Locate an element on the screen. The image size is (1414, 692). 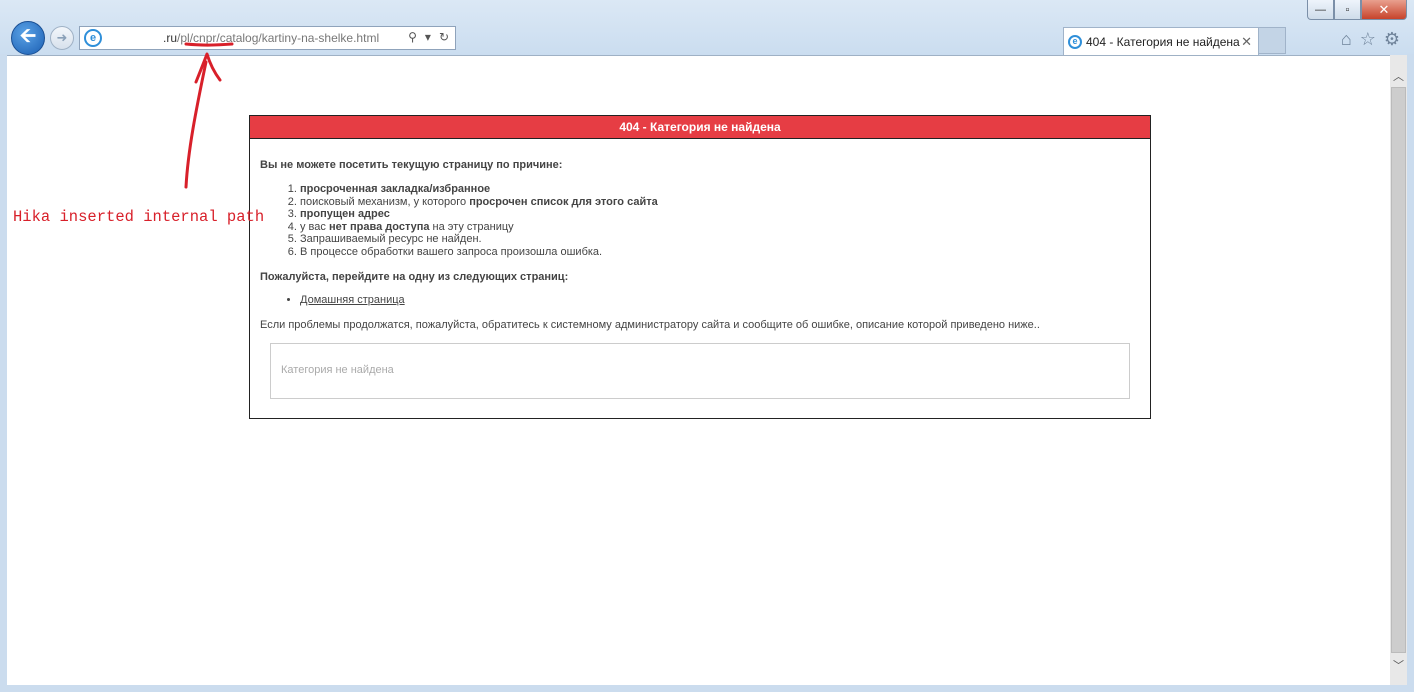
forward-button: ➜ is located at coordinates (62, 38).